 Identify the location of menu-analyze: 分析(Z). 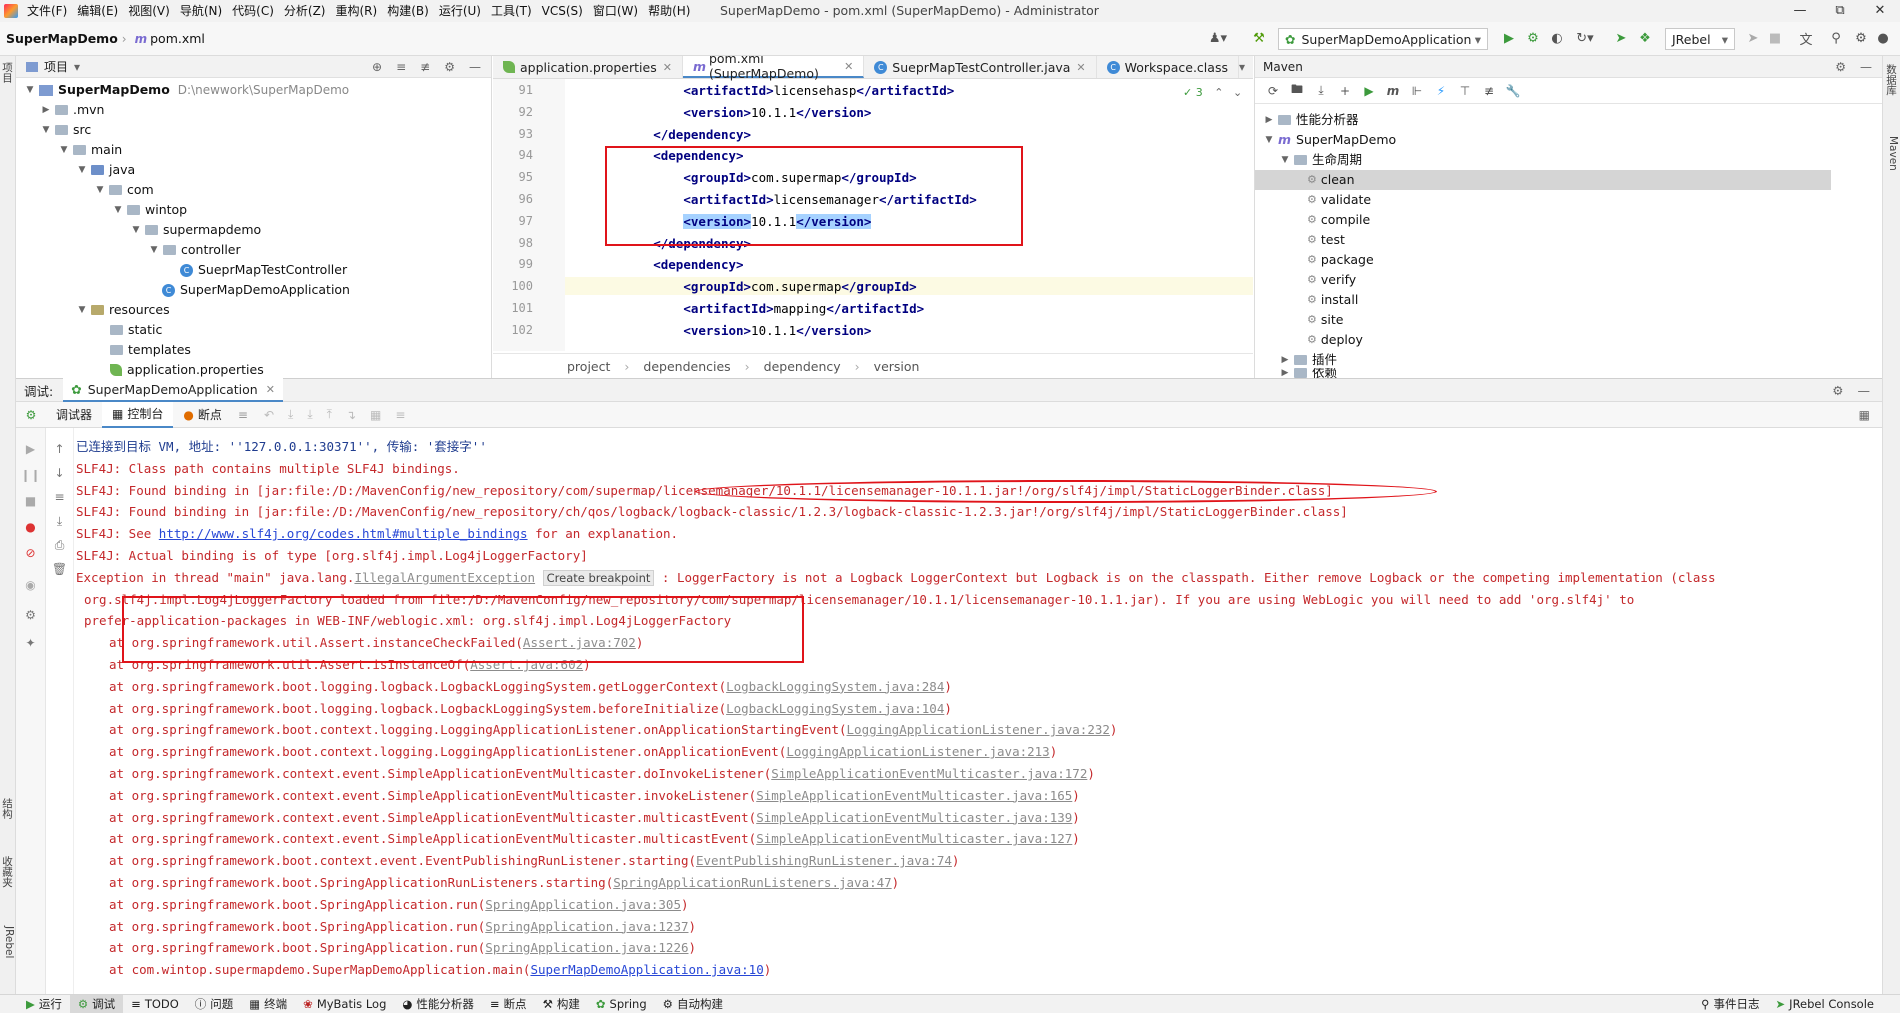
(305, 11).